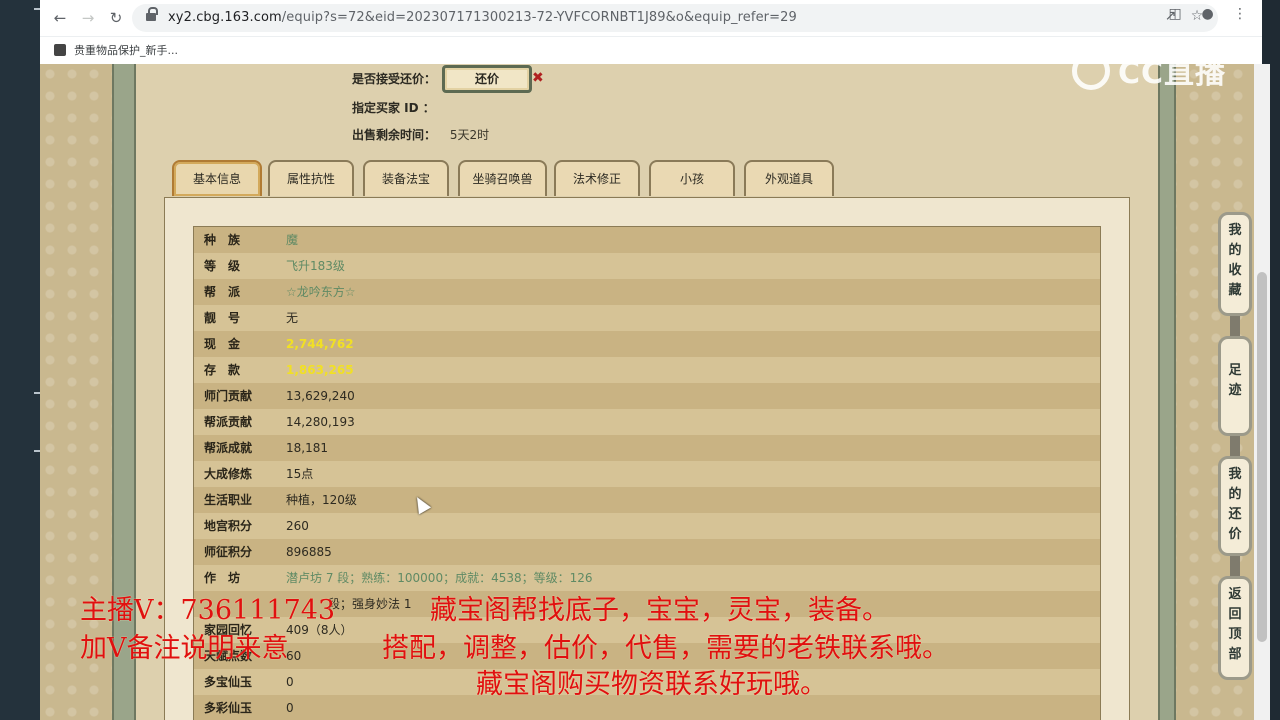  I want to click on scrollbar-thumb, so click(1262, 457).